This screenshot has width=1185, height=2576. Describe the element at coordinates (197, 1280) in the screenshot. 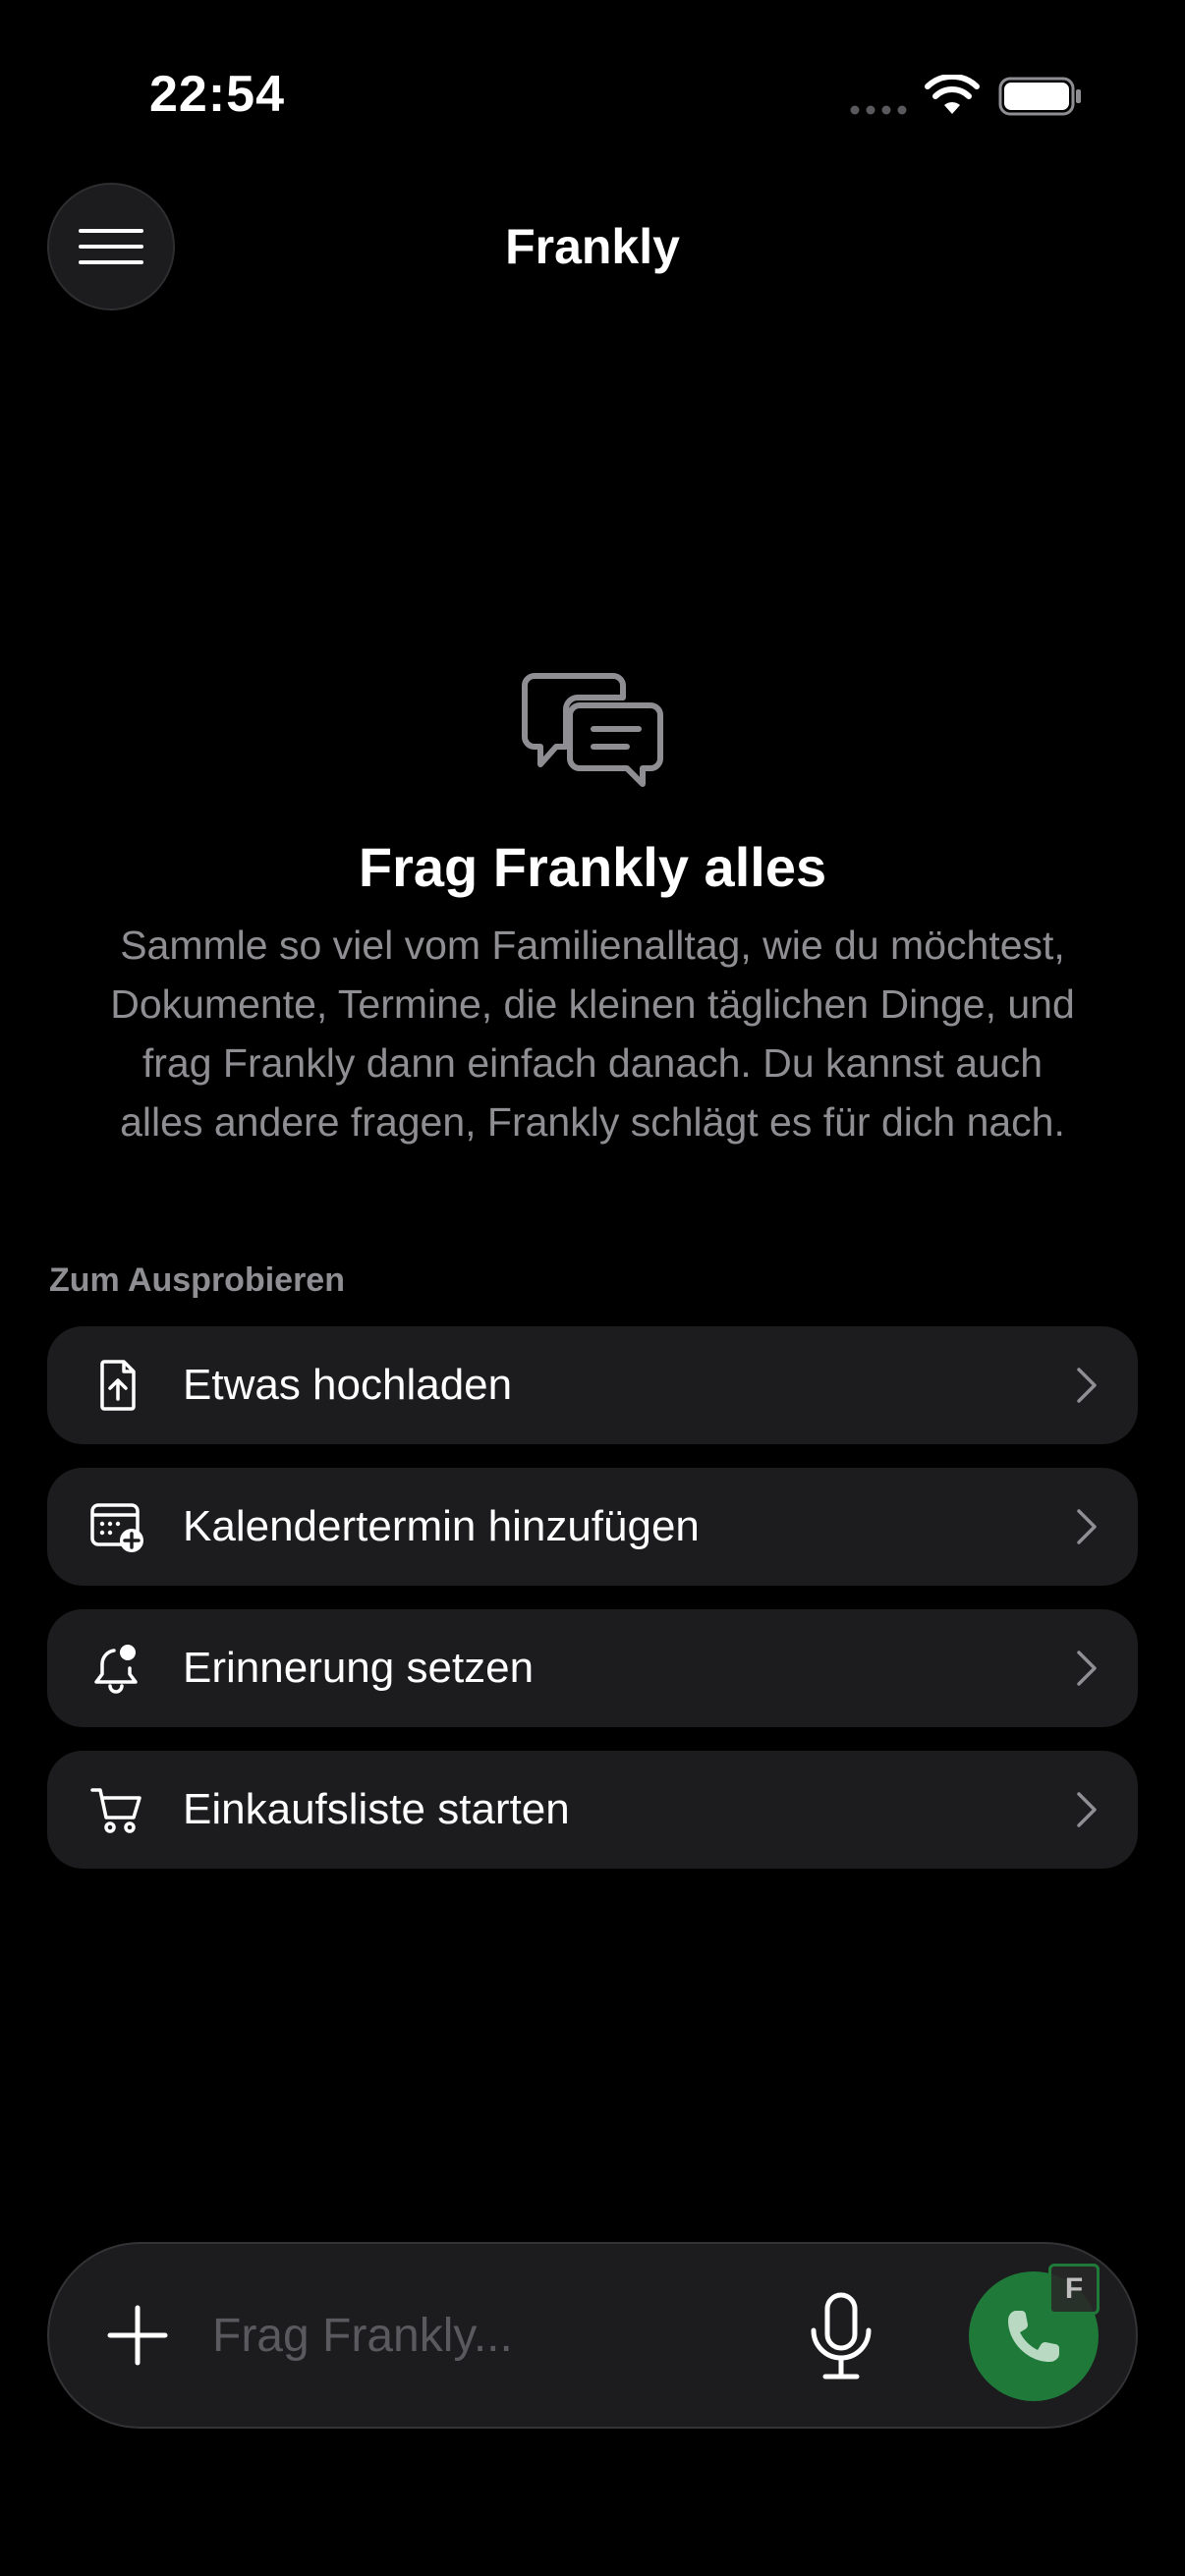

I see `section-label: Zum Ausprobieren` at that location.